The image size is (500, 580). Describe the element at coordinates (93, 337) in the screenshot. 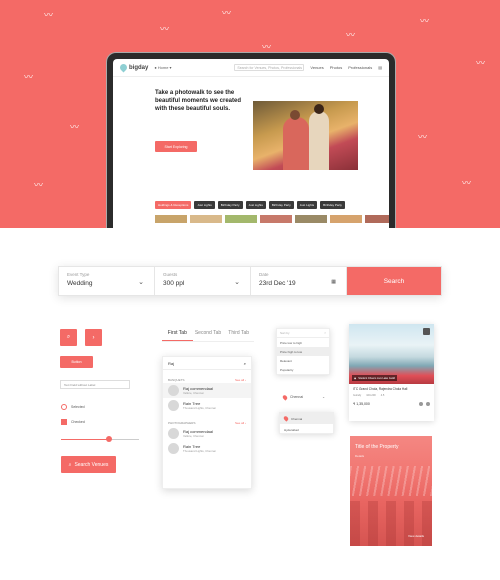

I see `next-button: ›` at that location.